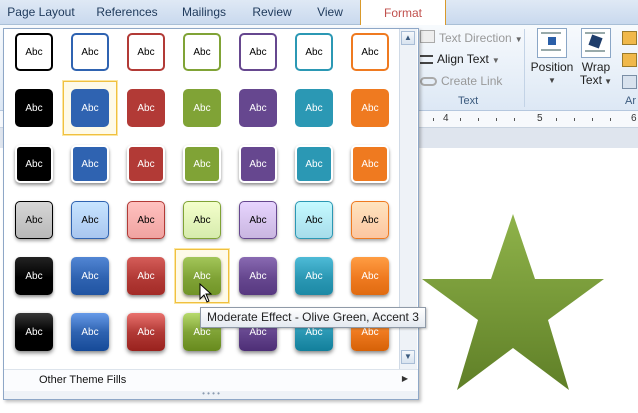  I want to click on style-tooltip: Moderate Effect - Olive Green, Accent 3, so click(313, 317).